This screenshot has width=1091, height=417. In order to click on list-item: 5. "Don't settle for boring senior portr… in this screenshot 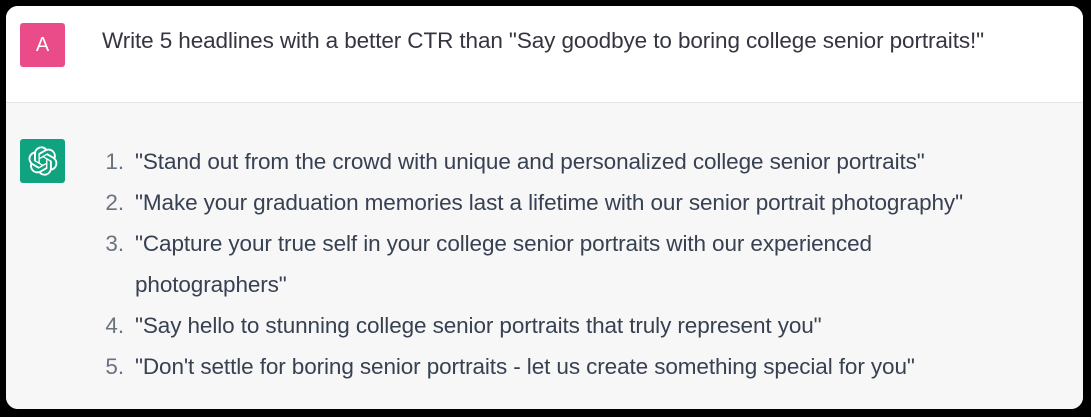, I will do `click(495, 366)`.